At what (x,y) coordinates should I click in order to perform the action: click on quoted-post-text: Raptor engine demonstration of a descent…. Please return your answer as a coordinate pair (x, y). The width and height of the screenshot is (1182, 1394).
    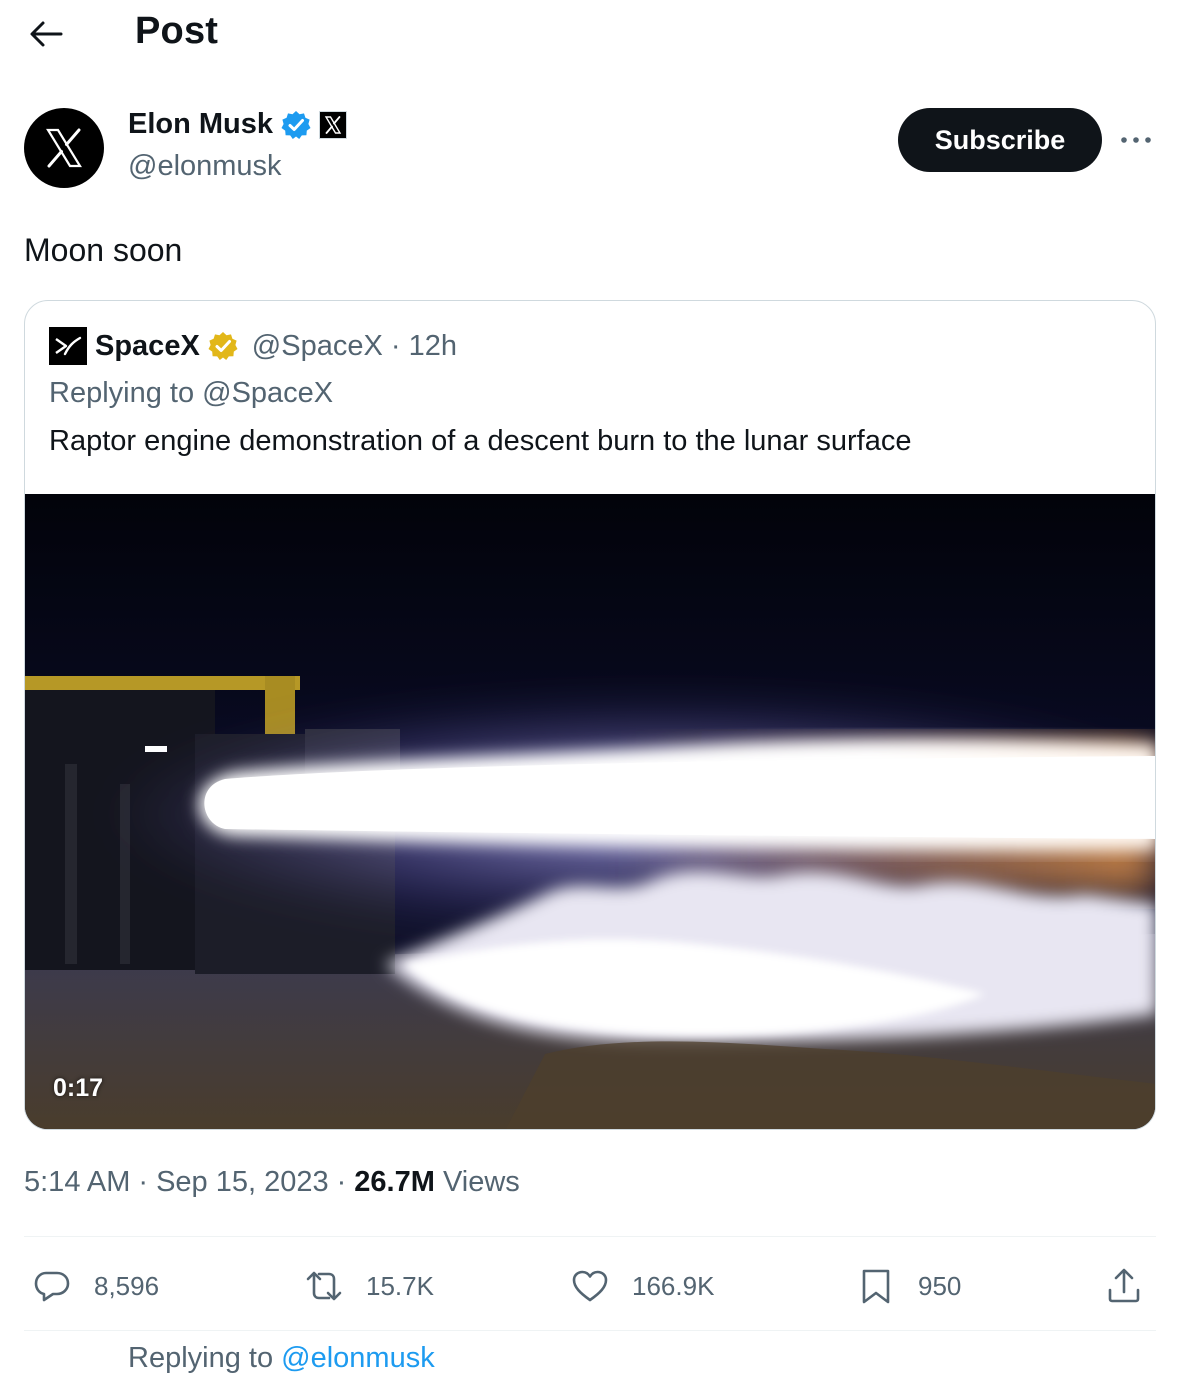
    Looking at the image, I should click on (480, 441).